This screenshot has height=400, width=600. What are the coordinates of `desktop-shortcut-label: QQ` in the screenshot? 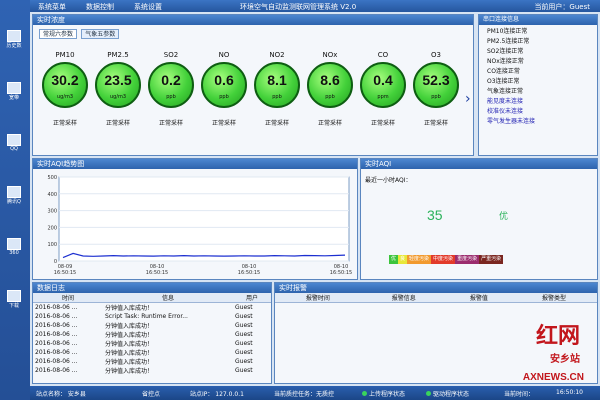 It's located at (14, 149).